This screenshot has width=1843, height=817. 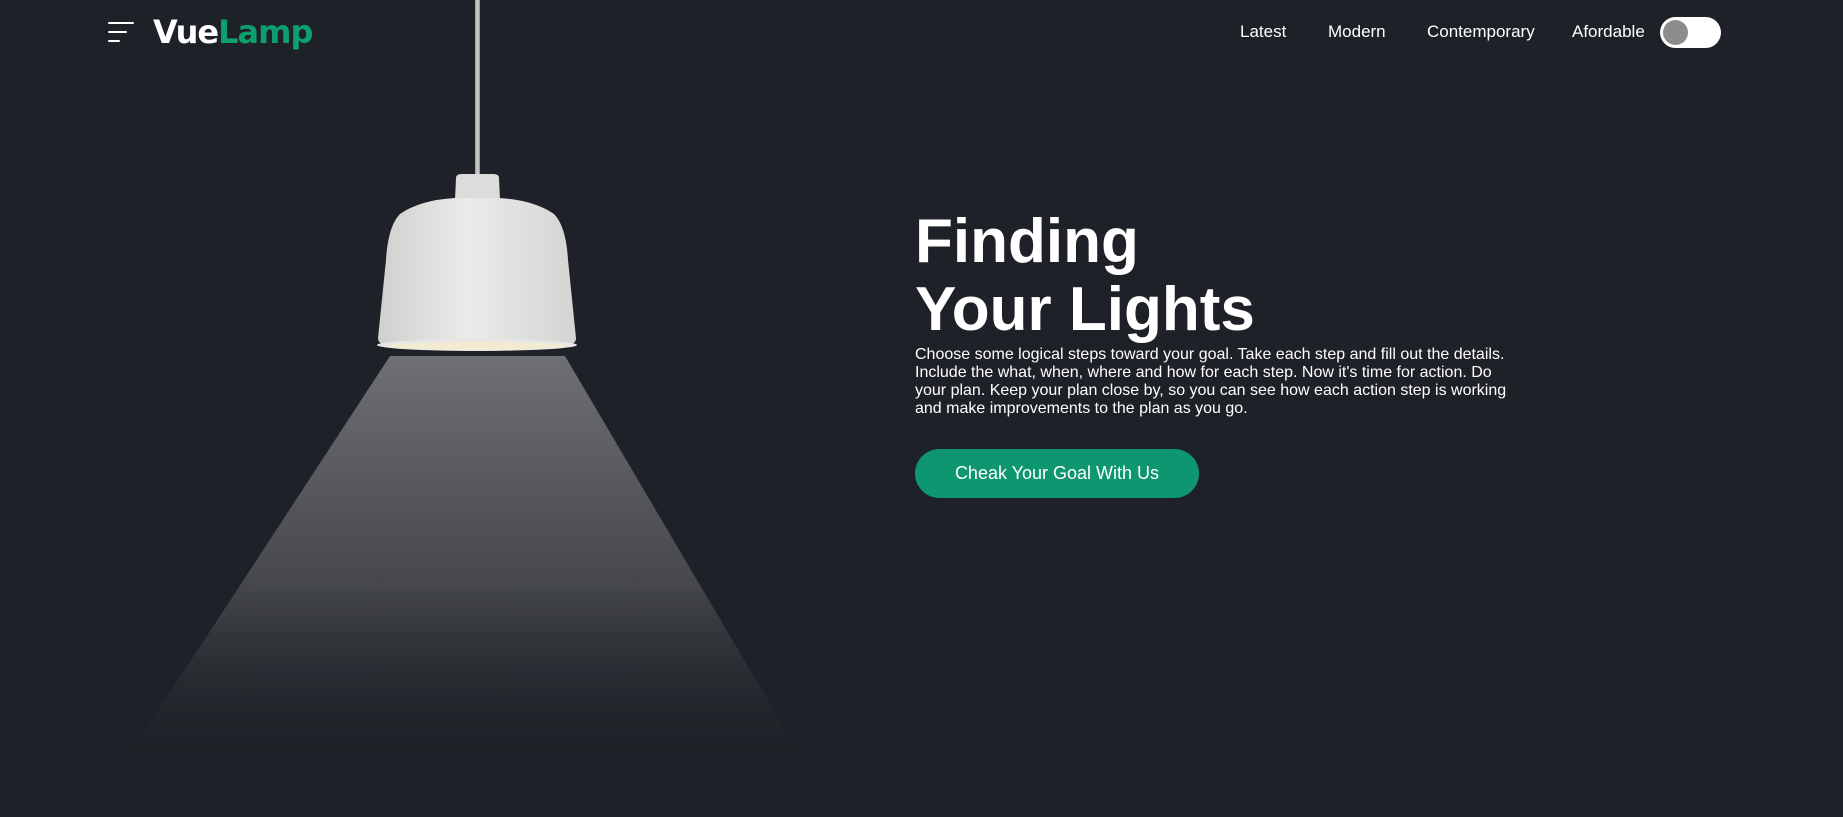 I want to click on theme-toggle, so click(x=1690, y=32).